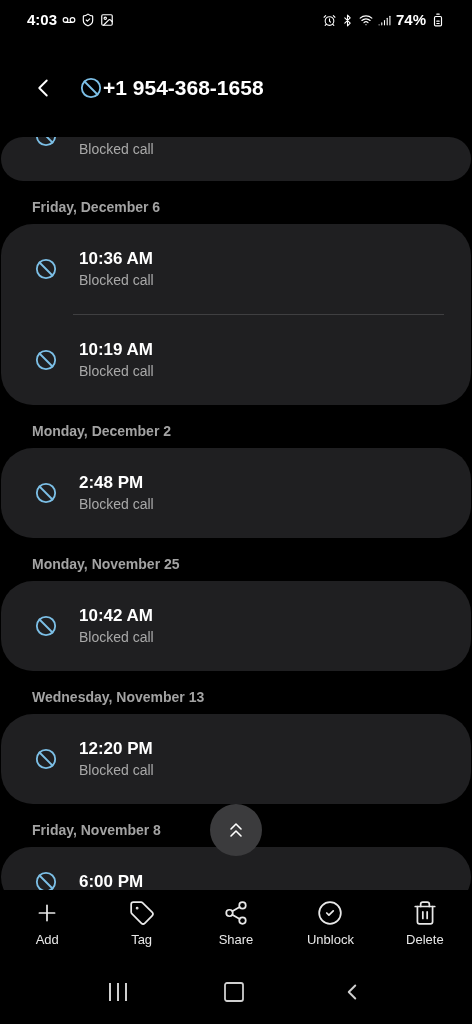 Image resolution: width=472 pixels, height=1024 pixels. Describe the element at coordinates (88, 20) in the screenshot. I see `shield-icon` at that location.